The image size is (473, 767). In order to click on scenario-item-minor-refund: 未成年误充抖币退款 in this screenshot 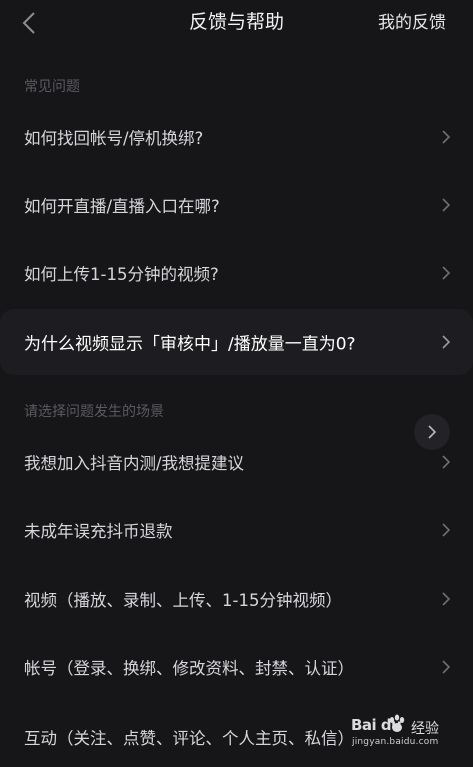, I will do `click(236, 530)`.